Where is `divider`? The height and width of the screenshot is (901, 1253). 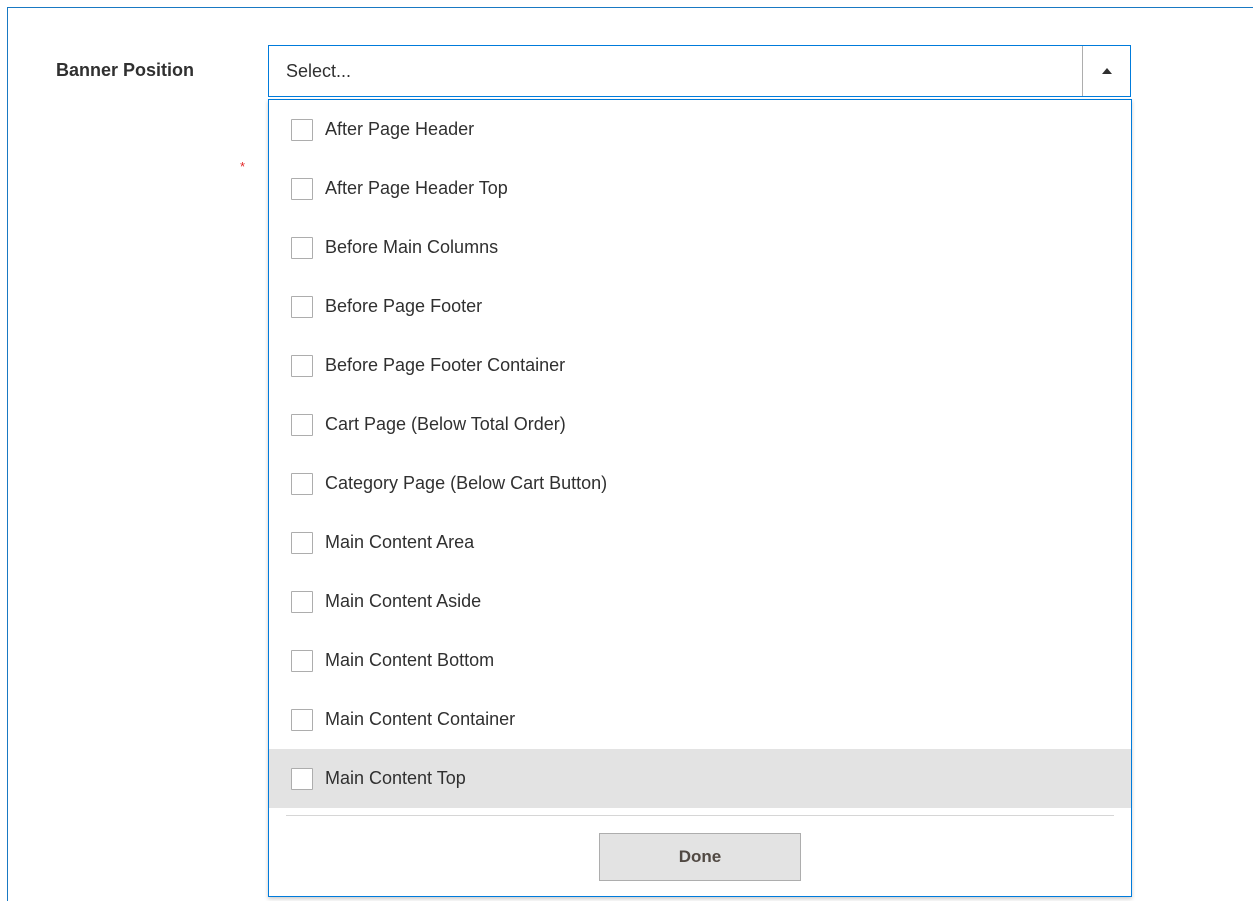
divider is located at coordinates (700, 815).